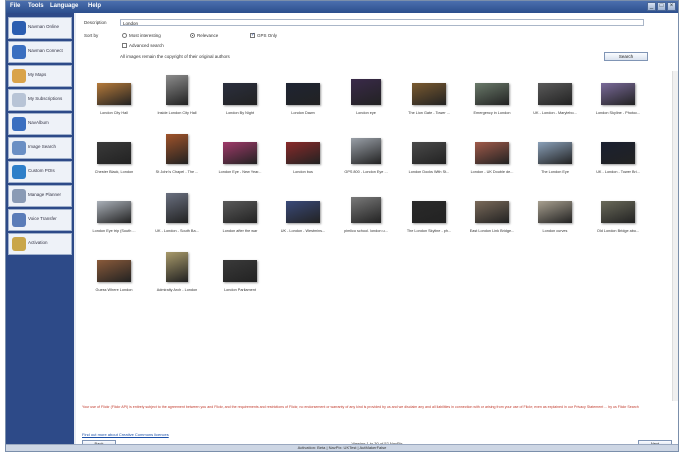 The width and height of the screenshot is (684, 458). What do you see at coordinates (36, 6) in the screenshot?
I see `menu-tools: Tools` at bounding box center [36, 6].